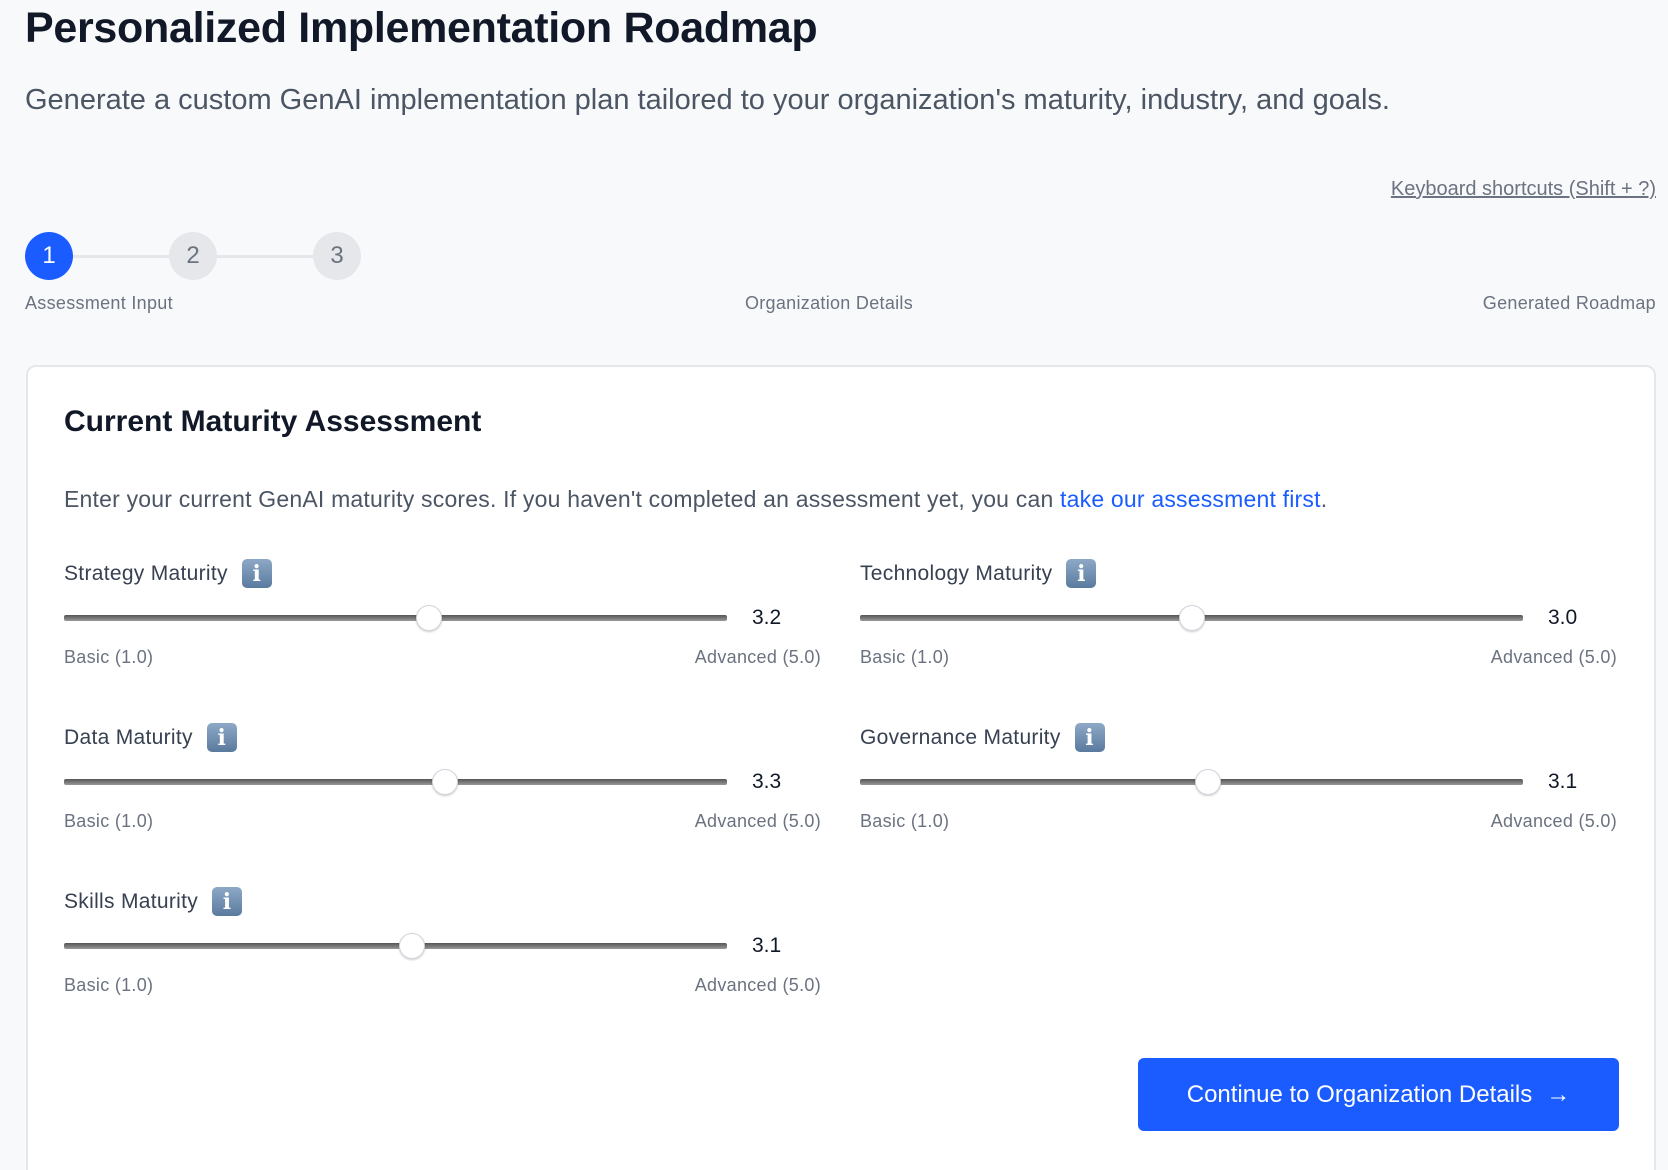  Describe the element at coordinates (146, 573) in the screenshot. I see `slider-label-text: Strategy Maturity` at that location.